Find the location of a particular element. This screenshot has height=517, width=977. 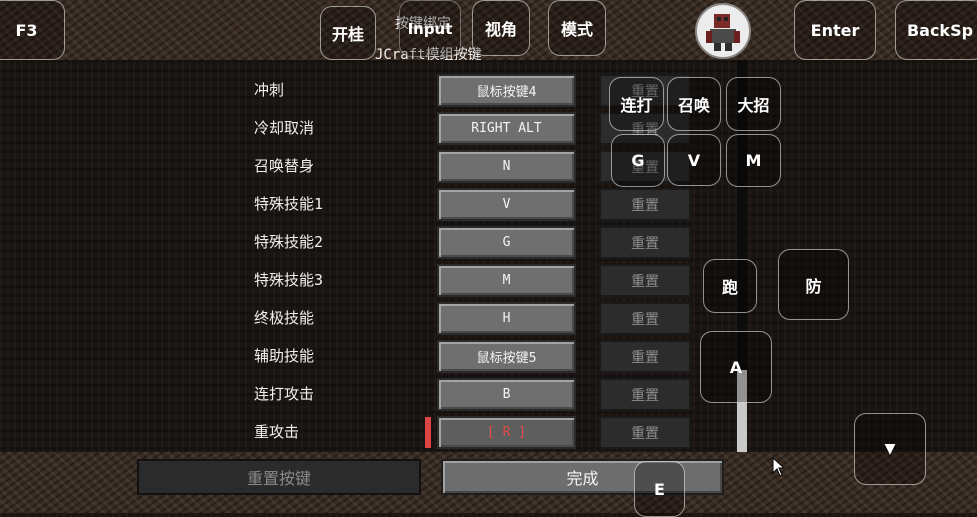

mouse-cursor-icon is located at coordinates (779, 468).